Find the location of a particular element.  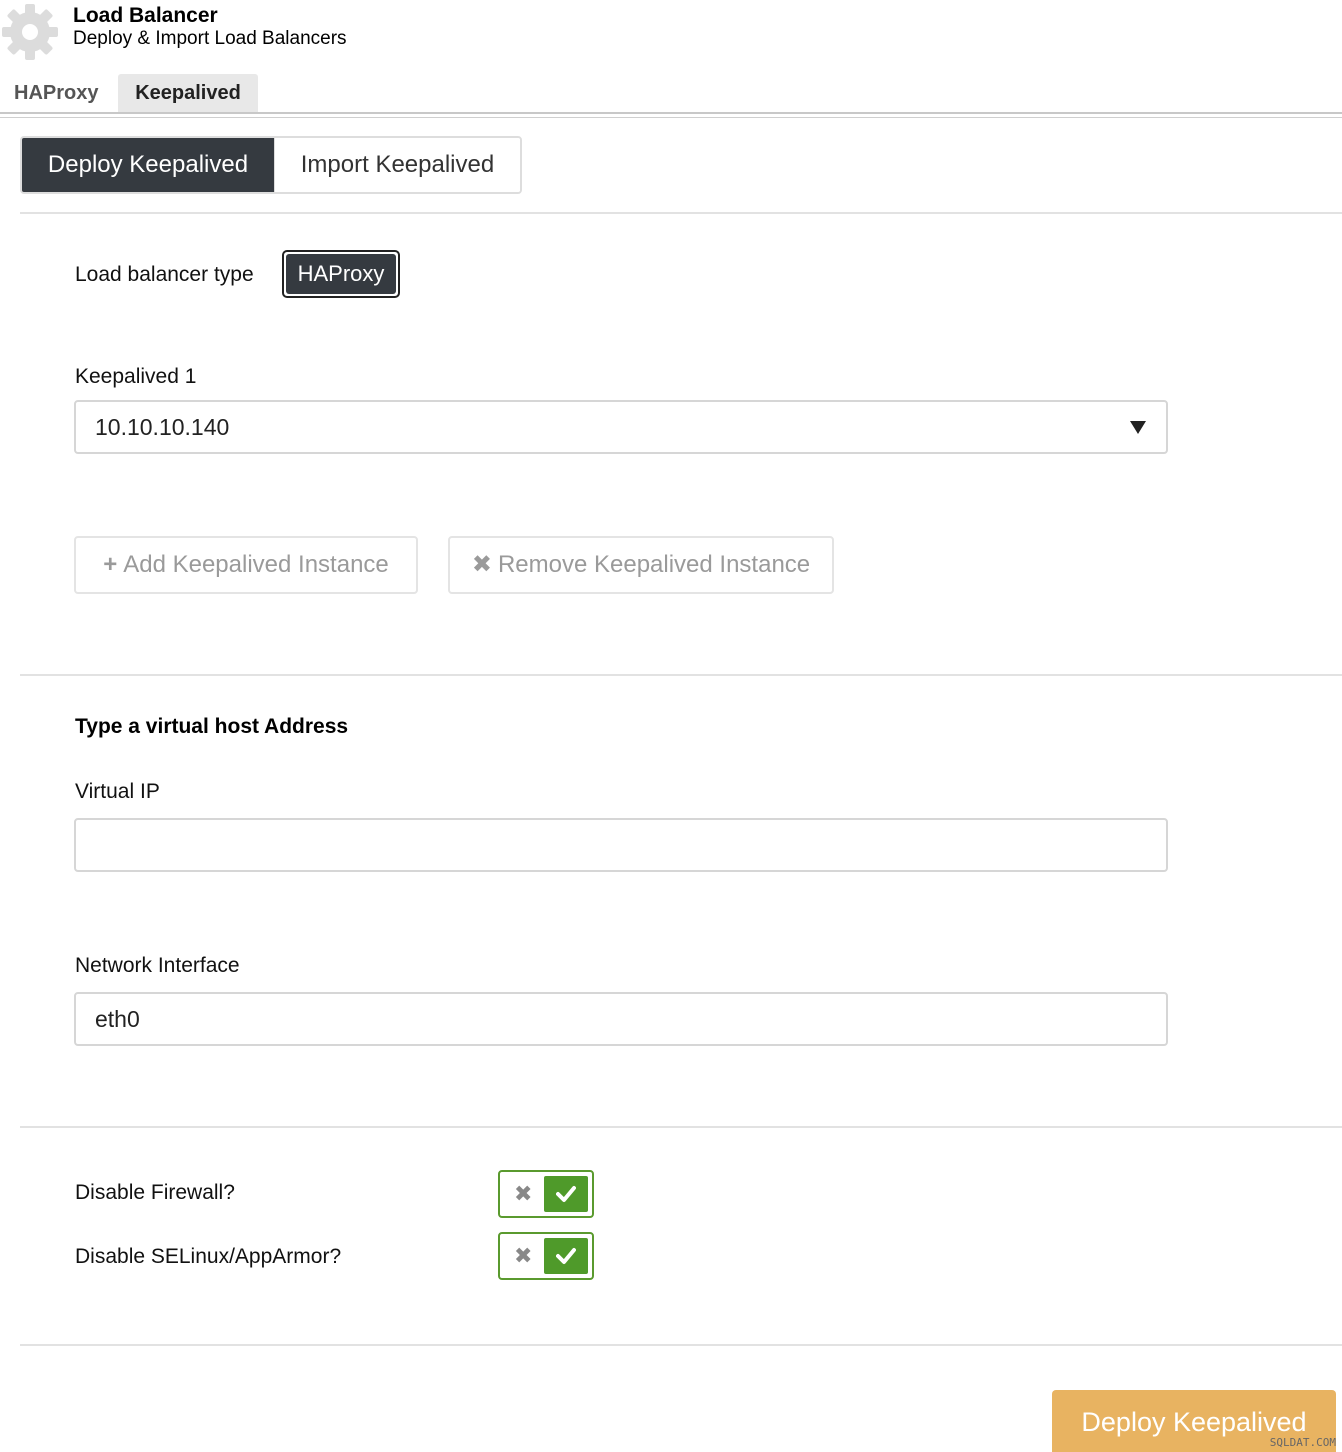

tab-divider is located at coordinates (671, 113).